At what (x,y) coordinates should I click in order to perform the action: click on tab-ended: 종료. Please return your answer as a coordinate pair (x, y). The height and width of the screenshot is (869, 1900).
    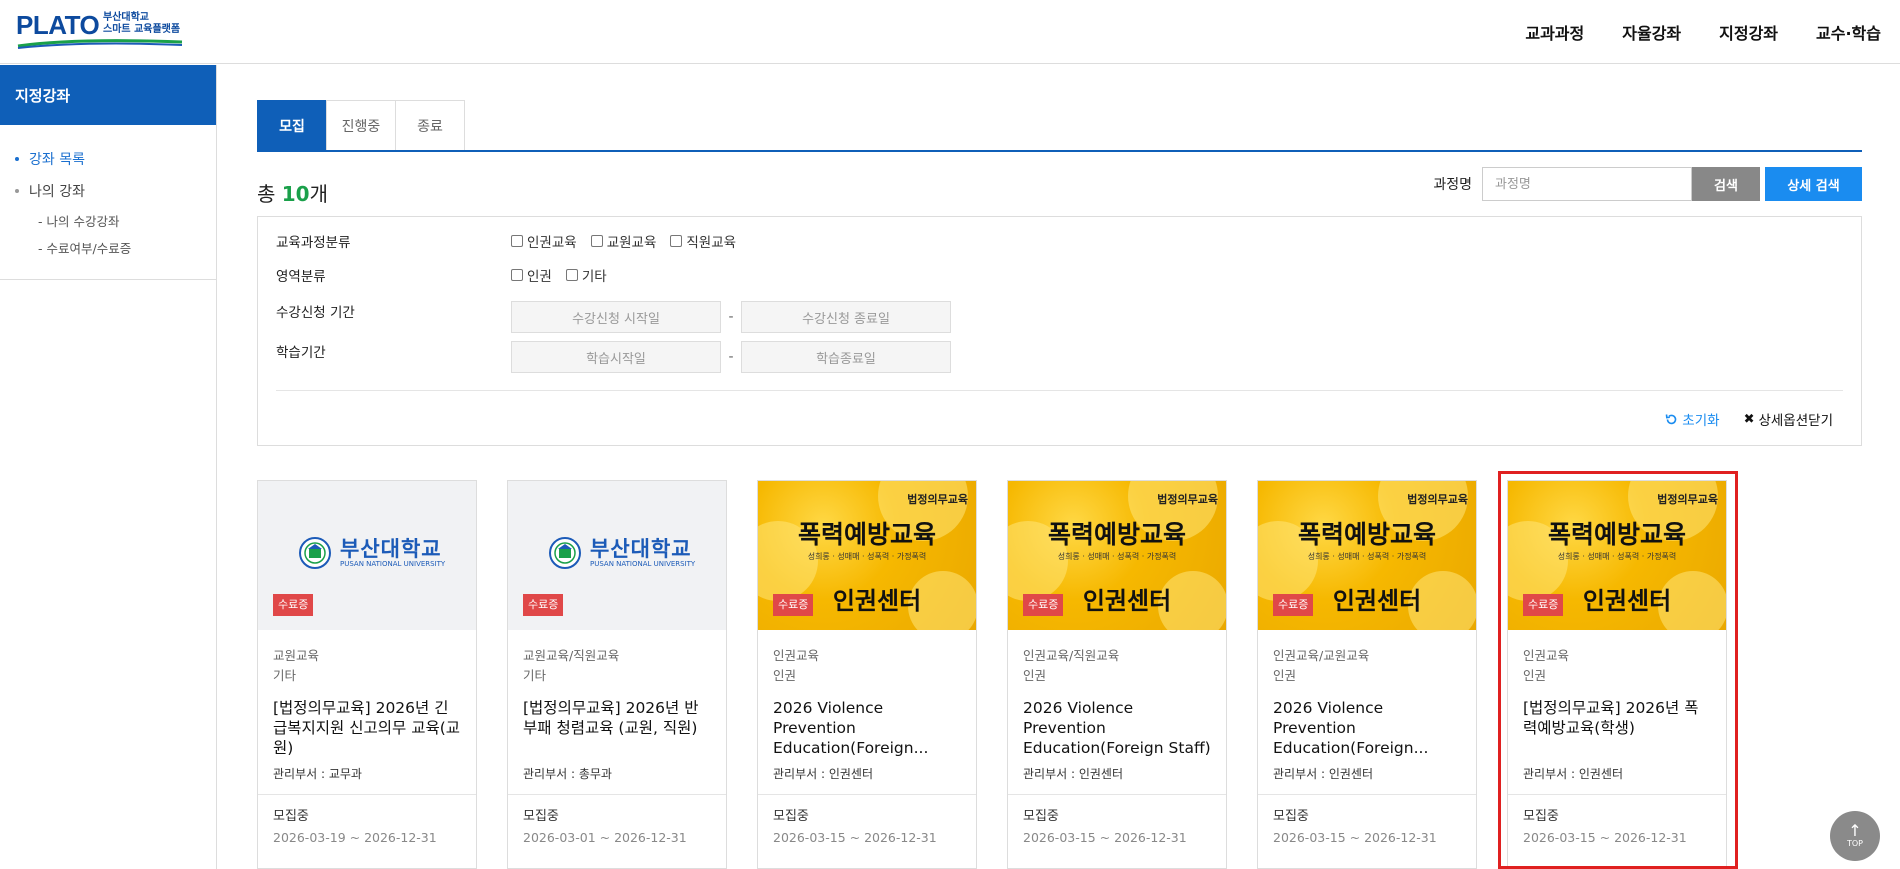
    Looking at the image, I should click on (430, 125).